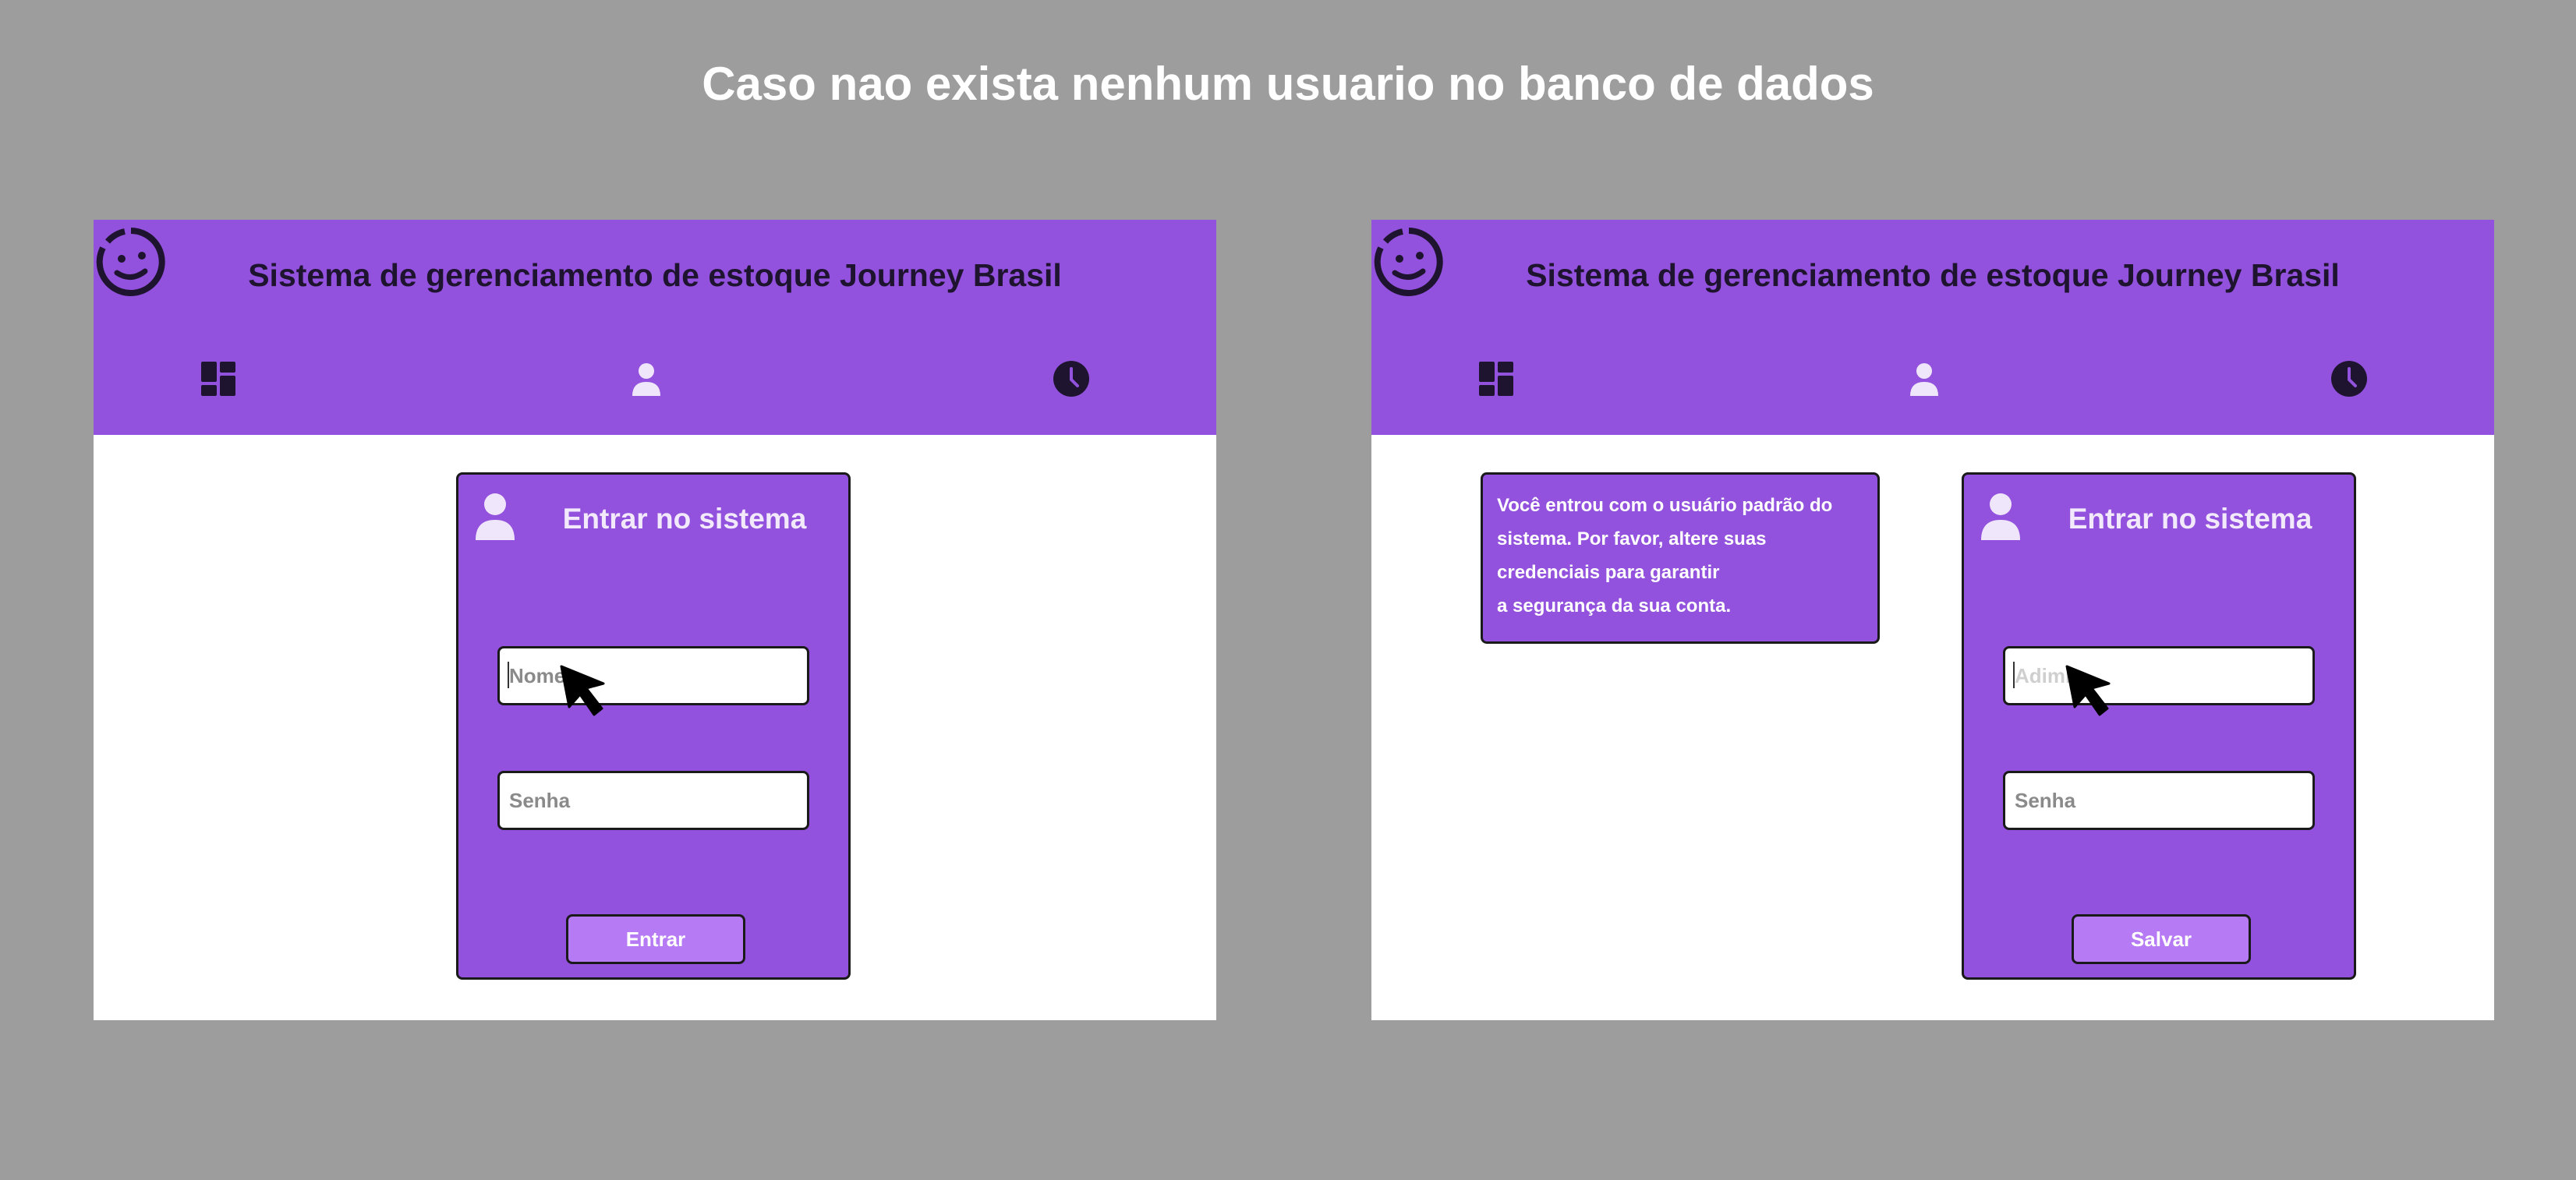  I want to click on login-card: Entrar no sistema Entrar, so click(653, 726).